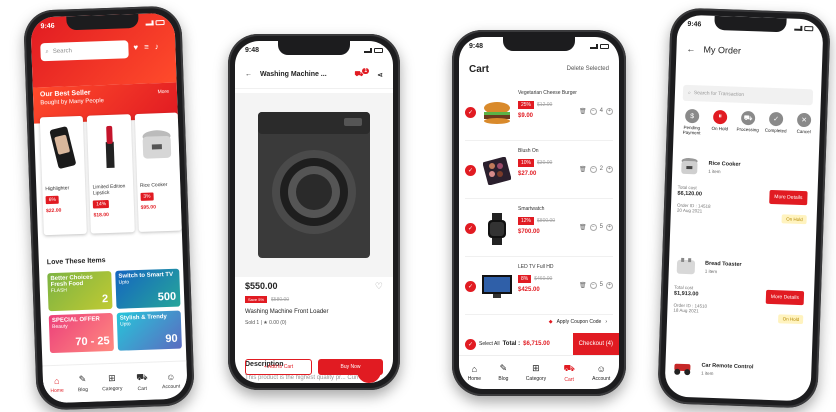 The height and width of the screenshot is (412, 836). I want to click on checkout-button: Checkout (4), so click(595, 344).